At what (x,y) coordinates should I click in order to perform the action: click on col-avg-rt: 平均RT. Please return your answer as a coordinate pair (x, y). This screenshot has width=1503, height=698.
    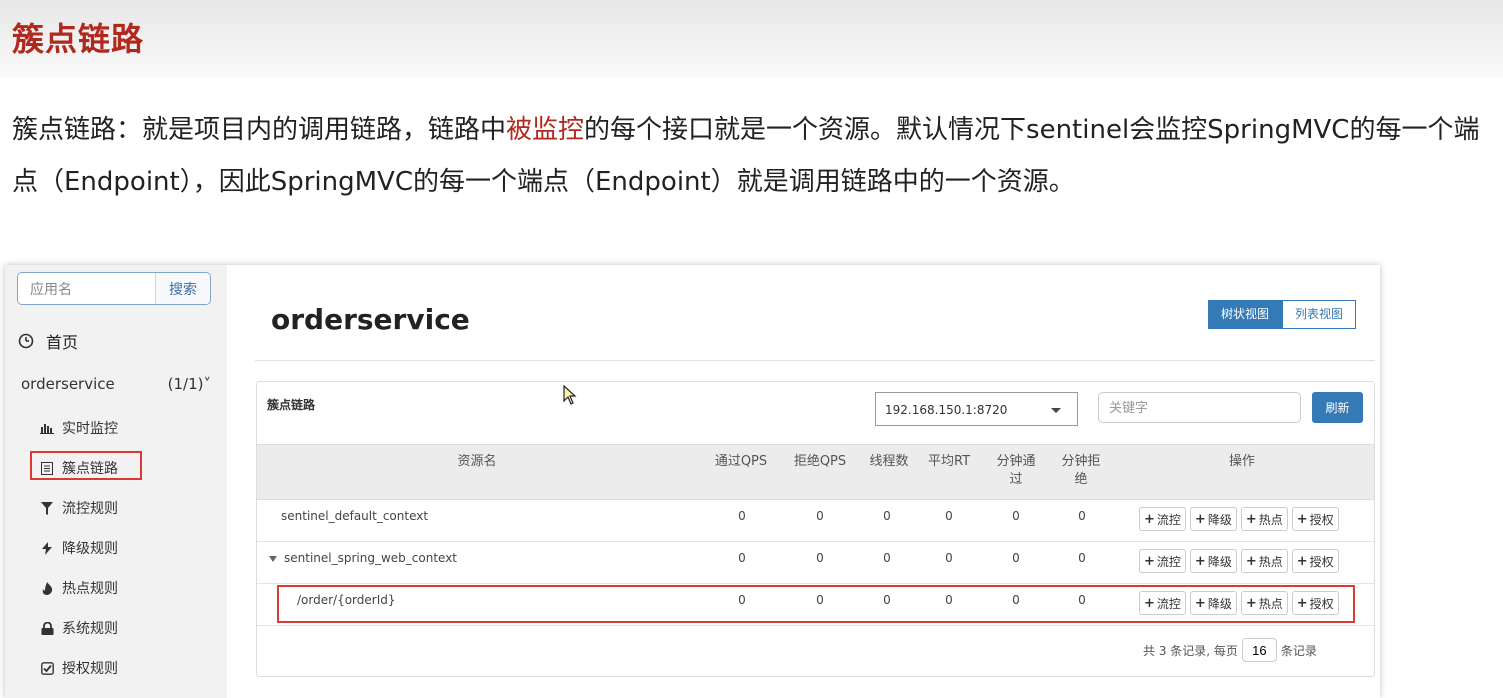
    Looking at the image, I should click on (949, 461).